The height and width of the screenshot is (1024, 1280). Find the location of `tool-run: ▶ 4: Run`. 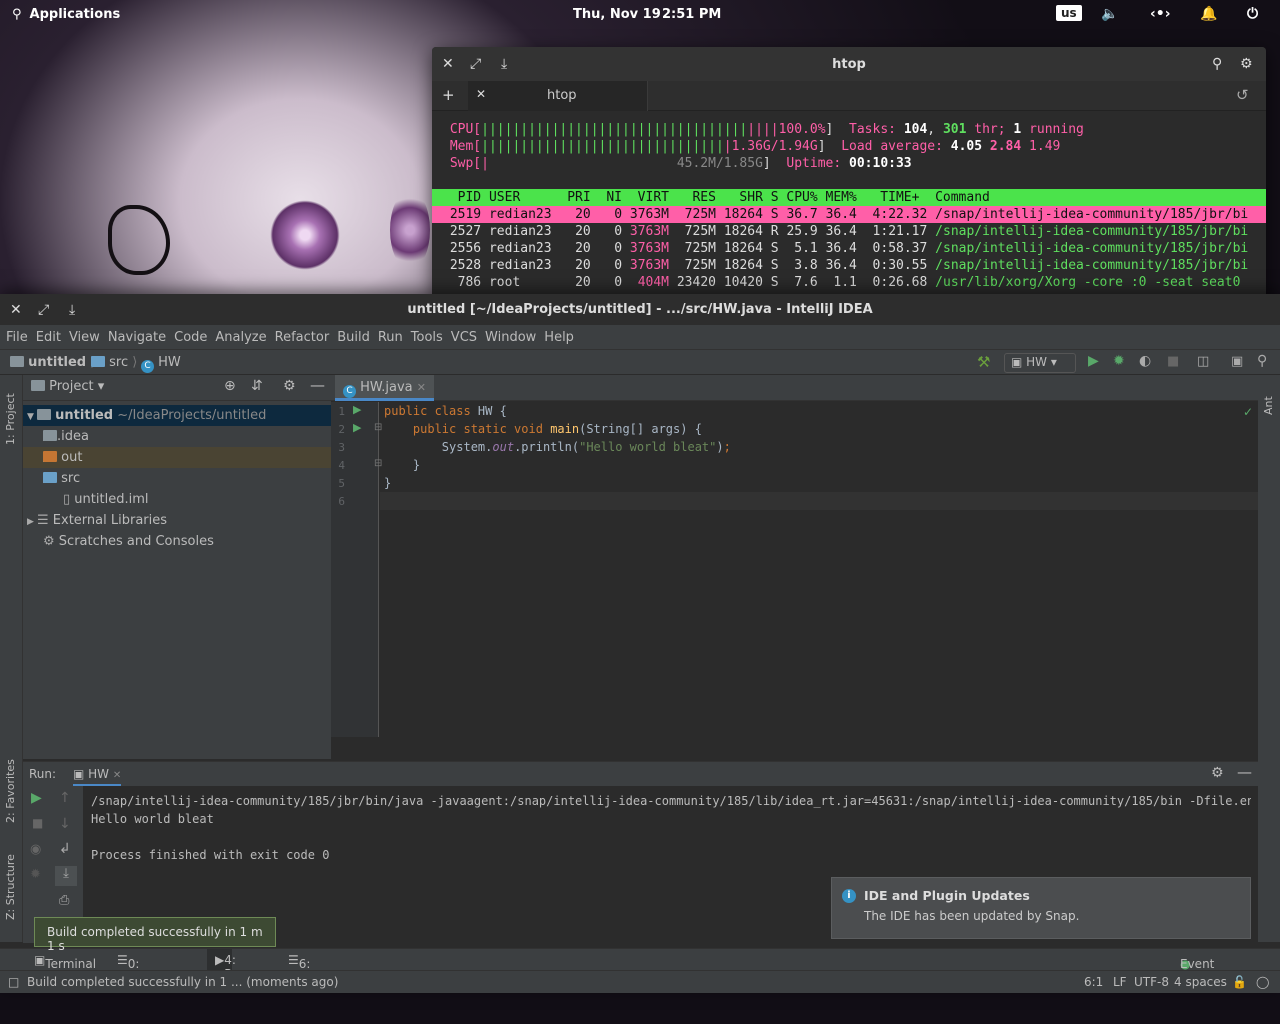

tool-run: ▶ 4: Run is located at coordinates (227, 965).